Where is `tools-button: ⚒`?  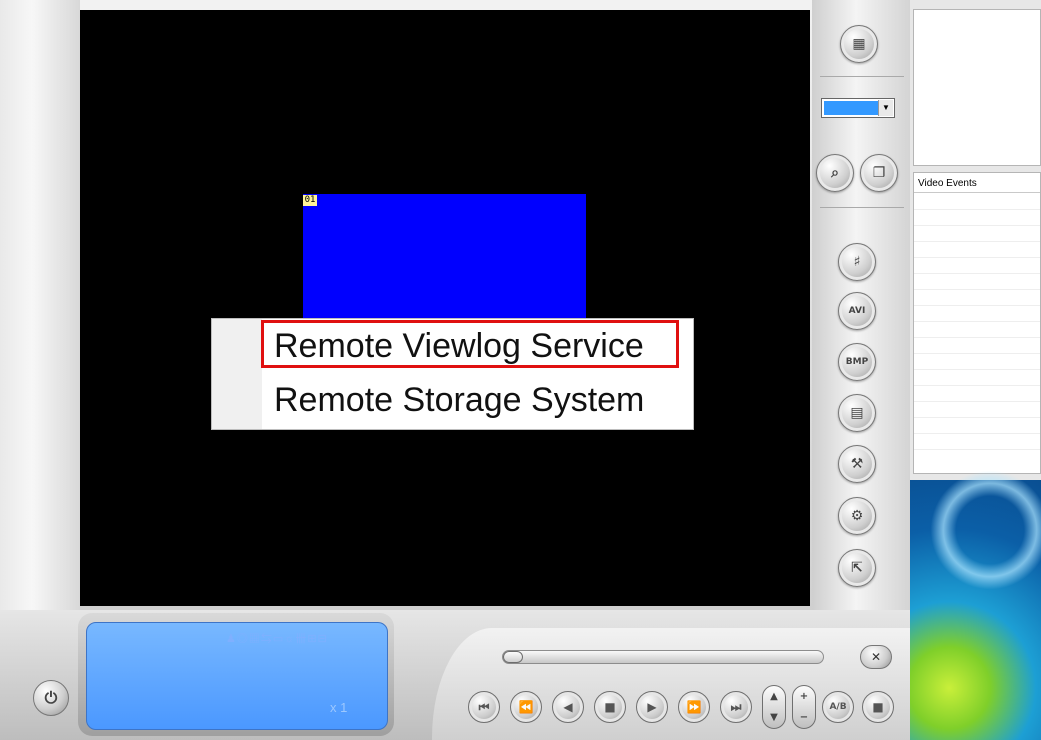 tools-button: ⚒ is located at coordinates (857, 464).